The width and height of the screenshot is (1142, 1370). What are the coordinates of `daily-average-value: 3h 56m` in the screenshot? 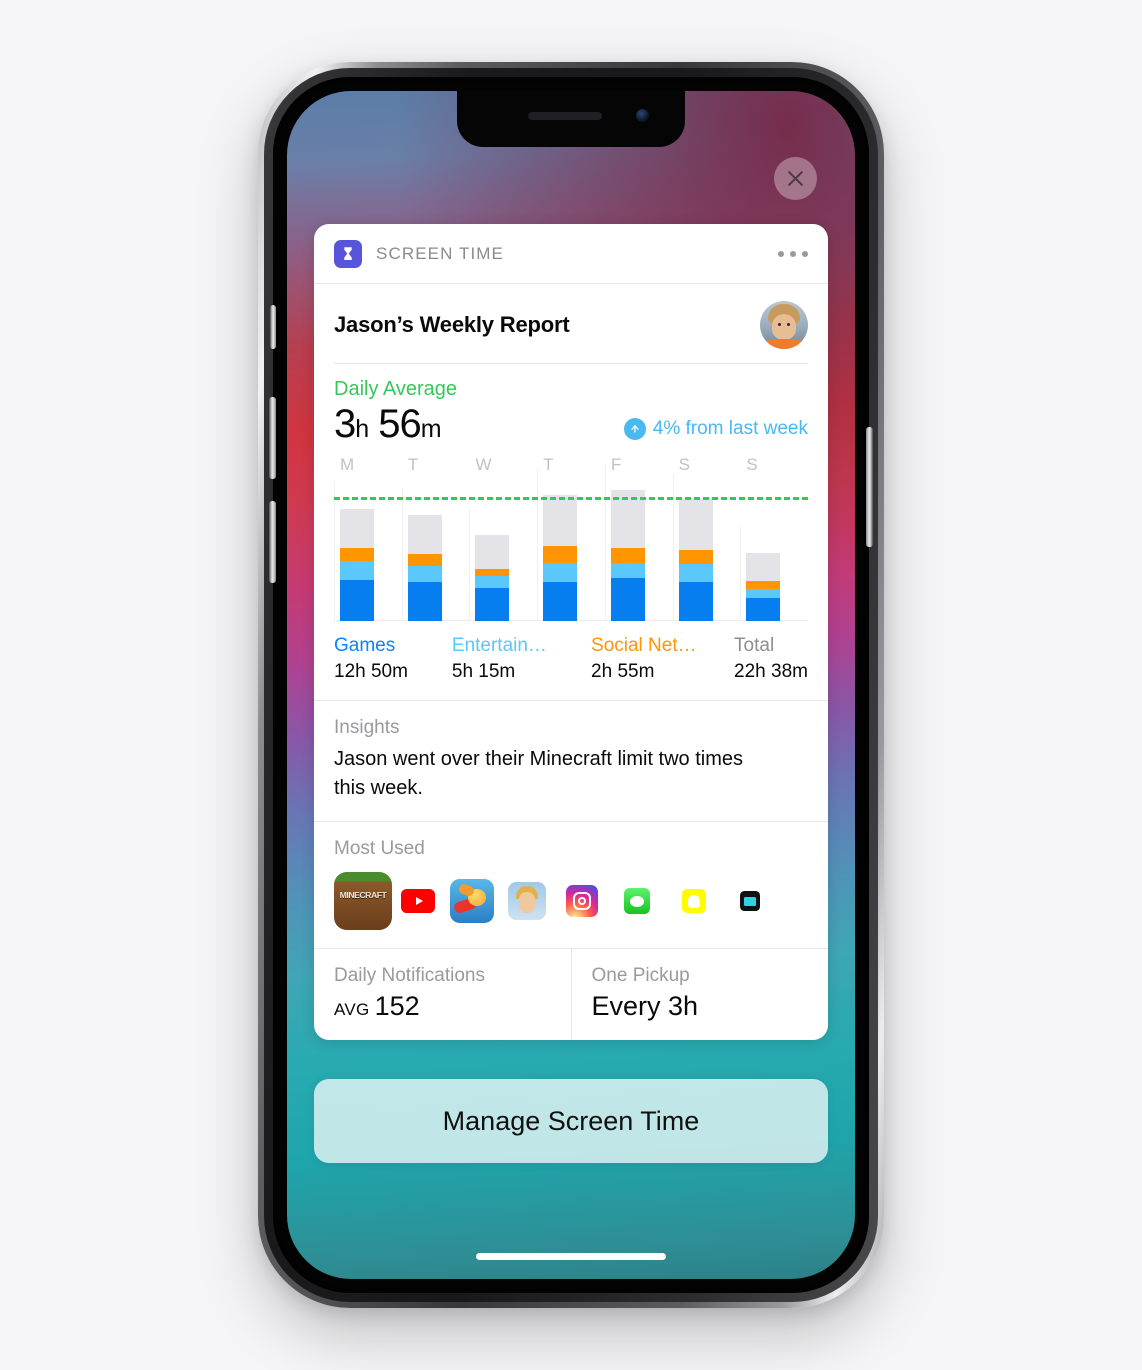 It's located at (388, 424).